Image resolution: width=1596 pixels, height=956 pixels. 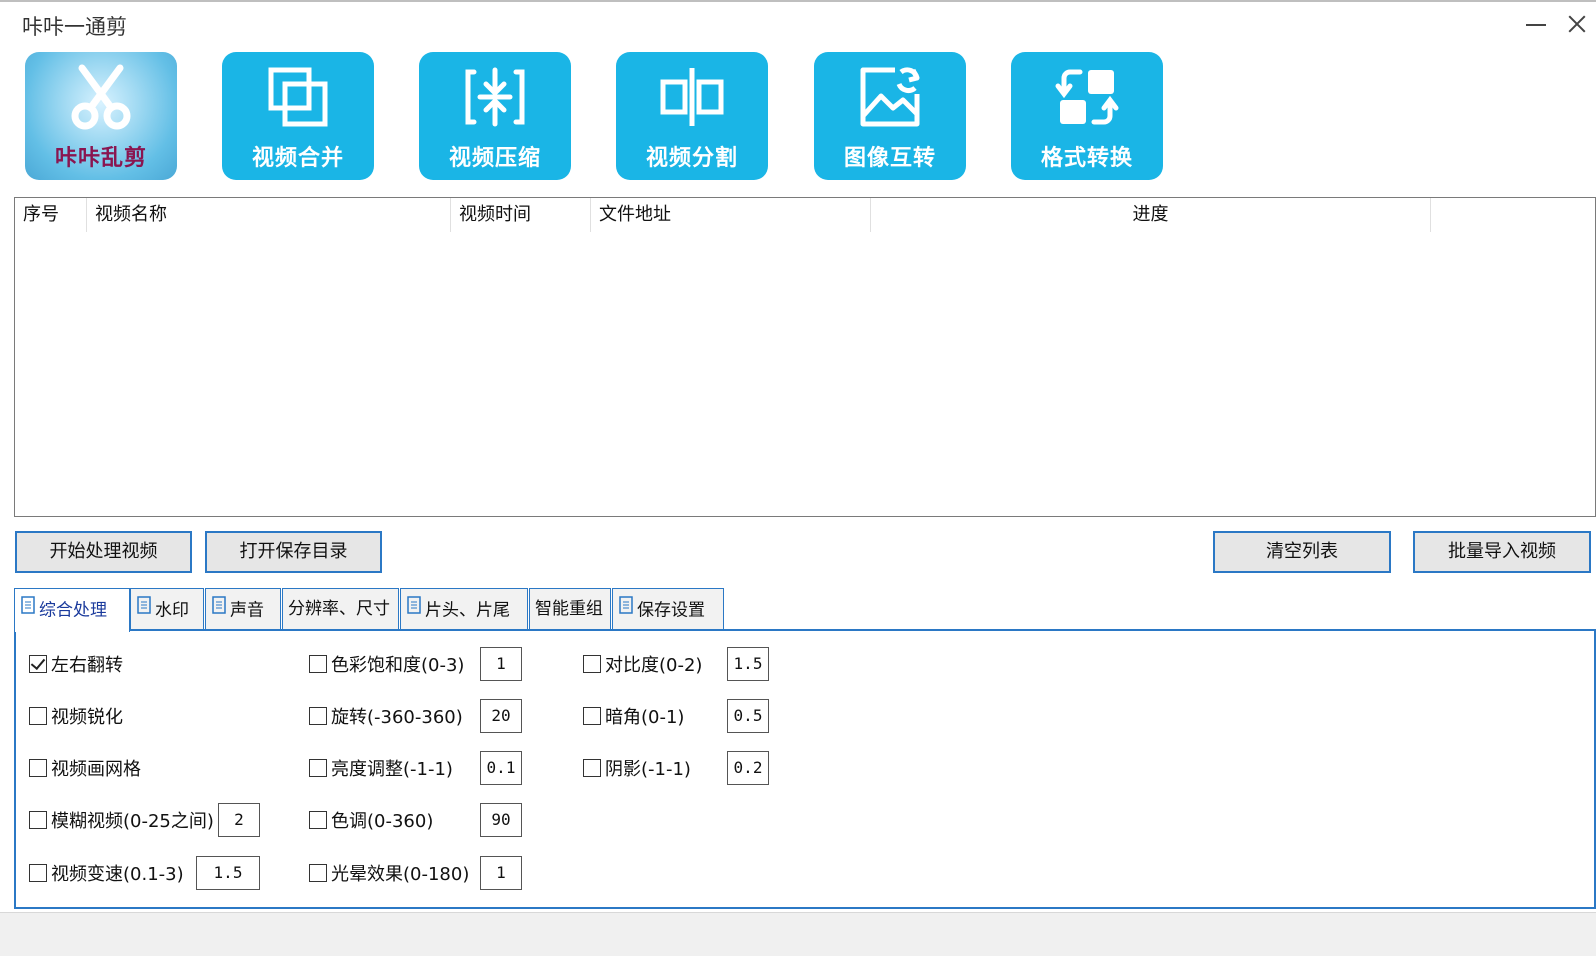 What do you see at coordinates (132, 821) in the screenshot?
I see `option-label: 模糊视频(0-25之间)` at bounding box center [132, 821].